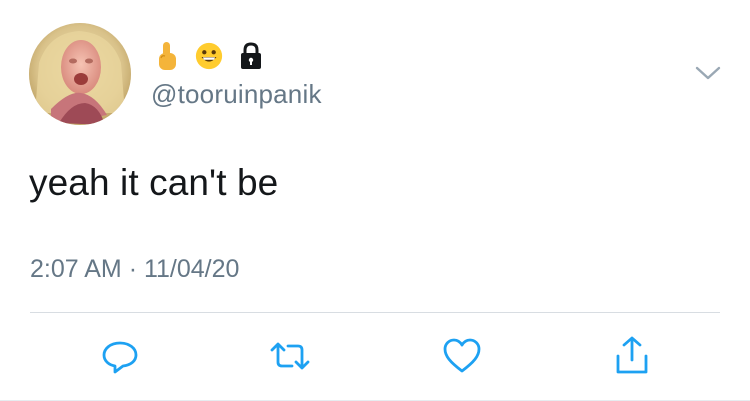 The height and width of the screenshot is (401, 750). I want to click on lock-icon, so click(251, 56).